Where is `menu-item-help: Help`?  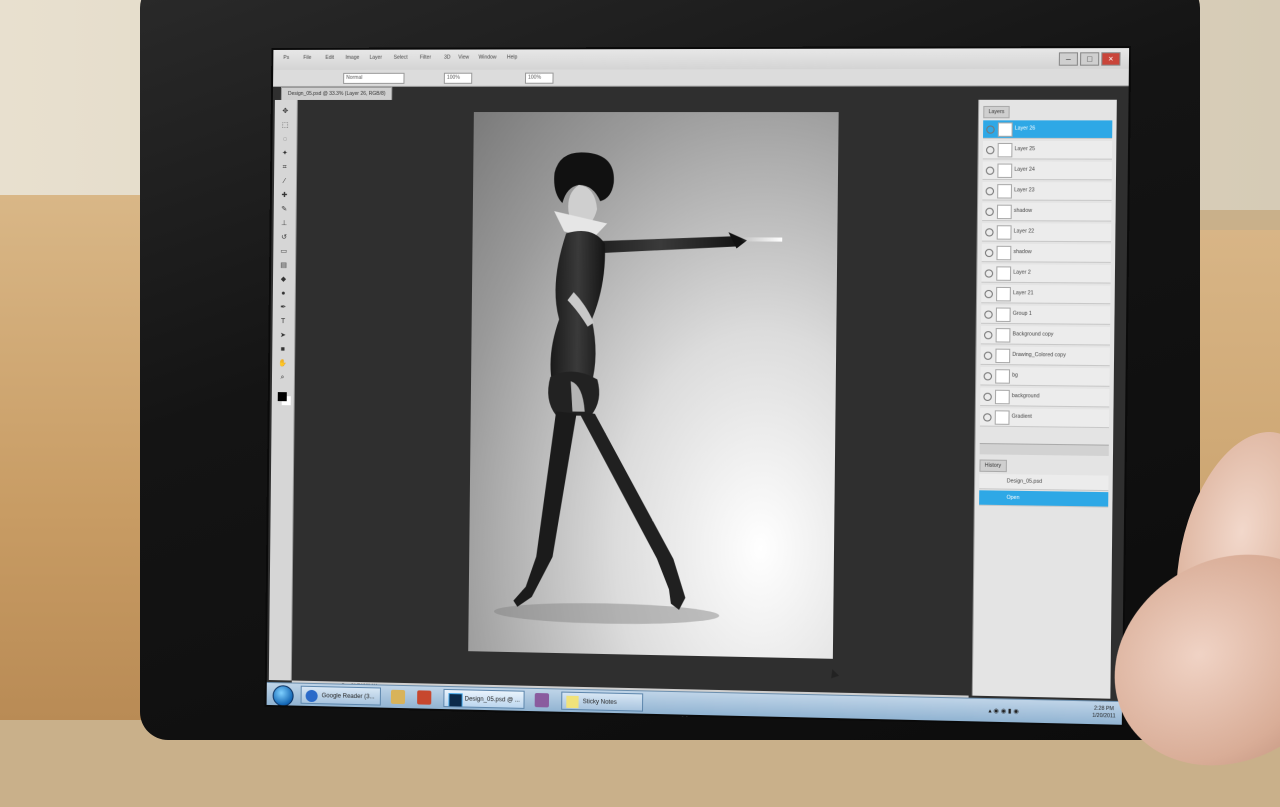
menu-item-help: Help is located at coordinates (512, 57).